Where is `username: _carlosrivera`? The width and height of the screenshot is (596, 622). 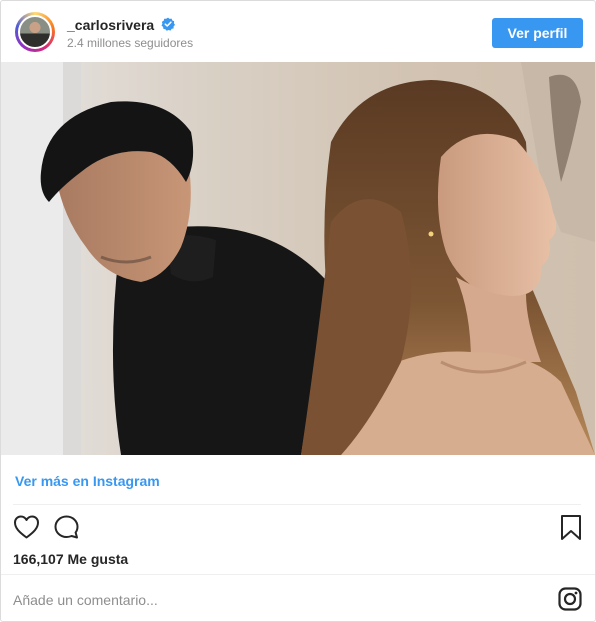
username: _carlosrivera is located at coordinates (110, 25).